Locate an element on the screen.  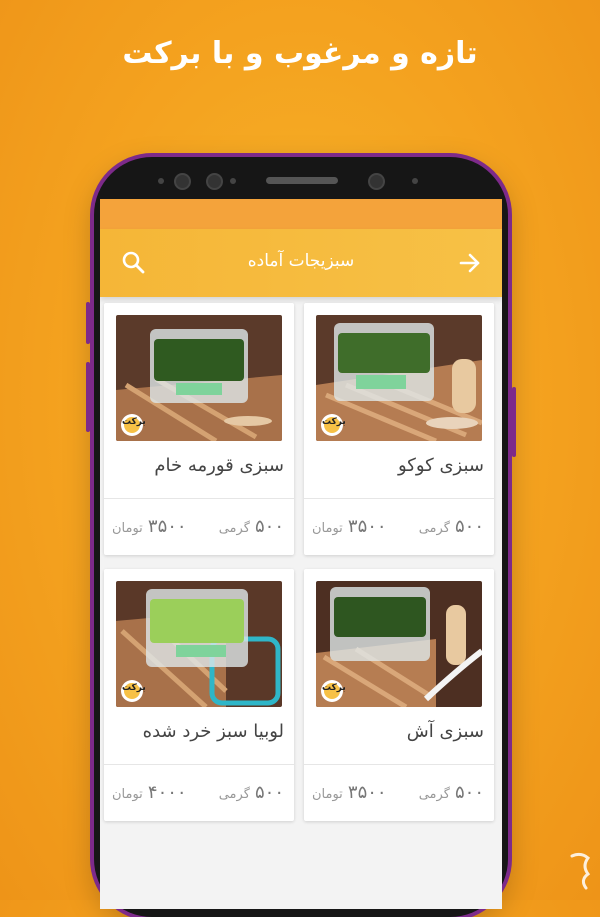
product-name: لوبیا سبز خرد شده is located at coordinates (213, 731).